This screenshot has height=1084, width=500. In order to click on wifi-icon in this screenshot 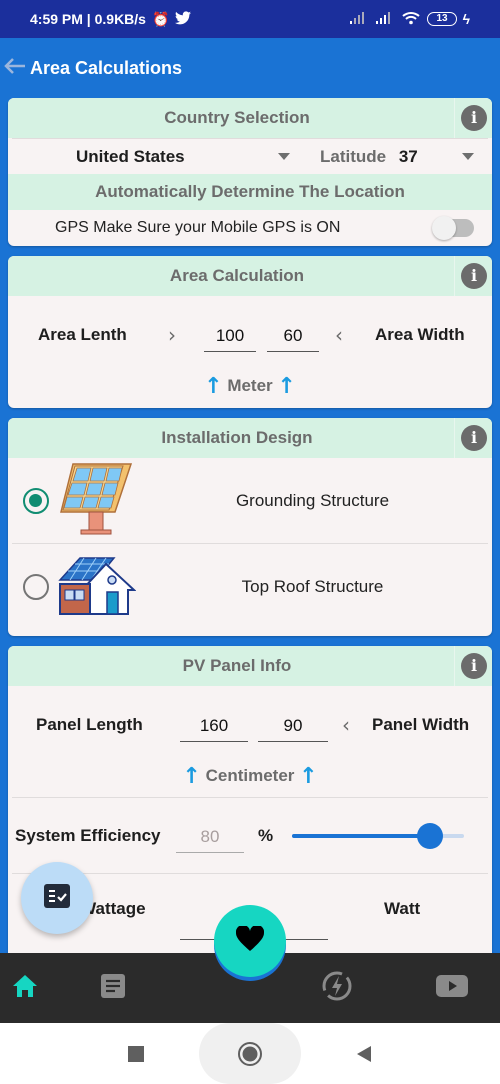, I will do `click(411, 19)`.